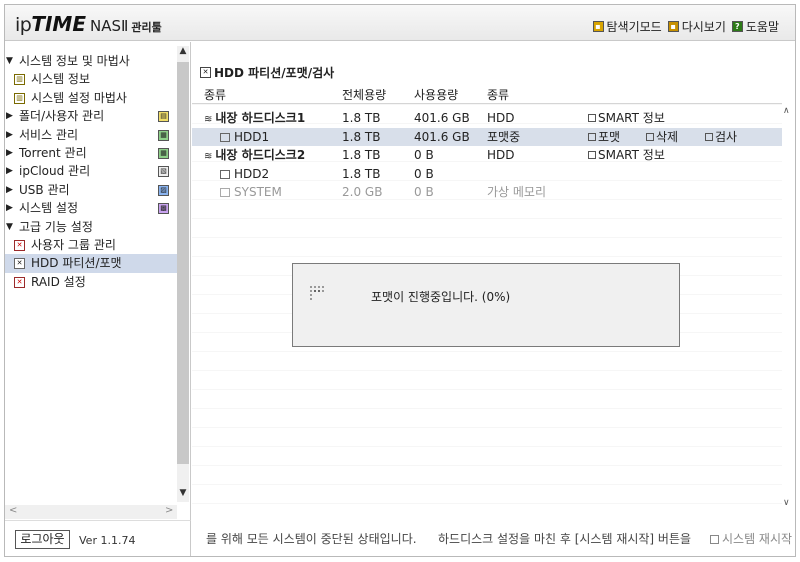 This screenshot has width=800, height=562. Describe the element at coordinates (442, 118) in the screenshot. I see `used-cell: 401.6 GB` at that location.